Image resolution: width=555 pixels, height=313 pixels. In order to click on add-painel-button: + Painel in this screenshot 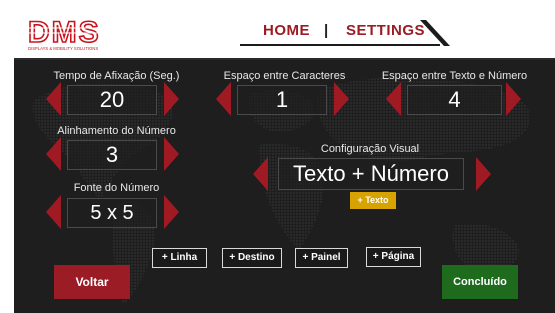, I will do `click(321, 258)`.